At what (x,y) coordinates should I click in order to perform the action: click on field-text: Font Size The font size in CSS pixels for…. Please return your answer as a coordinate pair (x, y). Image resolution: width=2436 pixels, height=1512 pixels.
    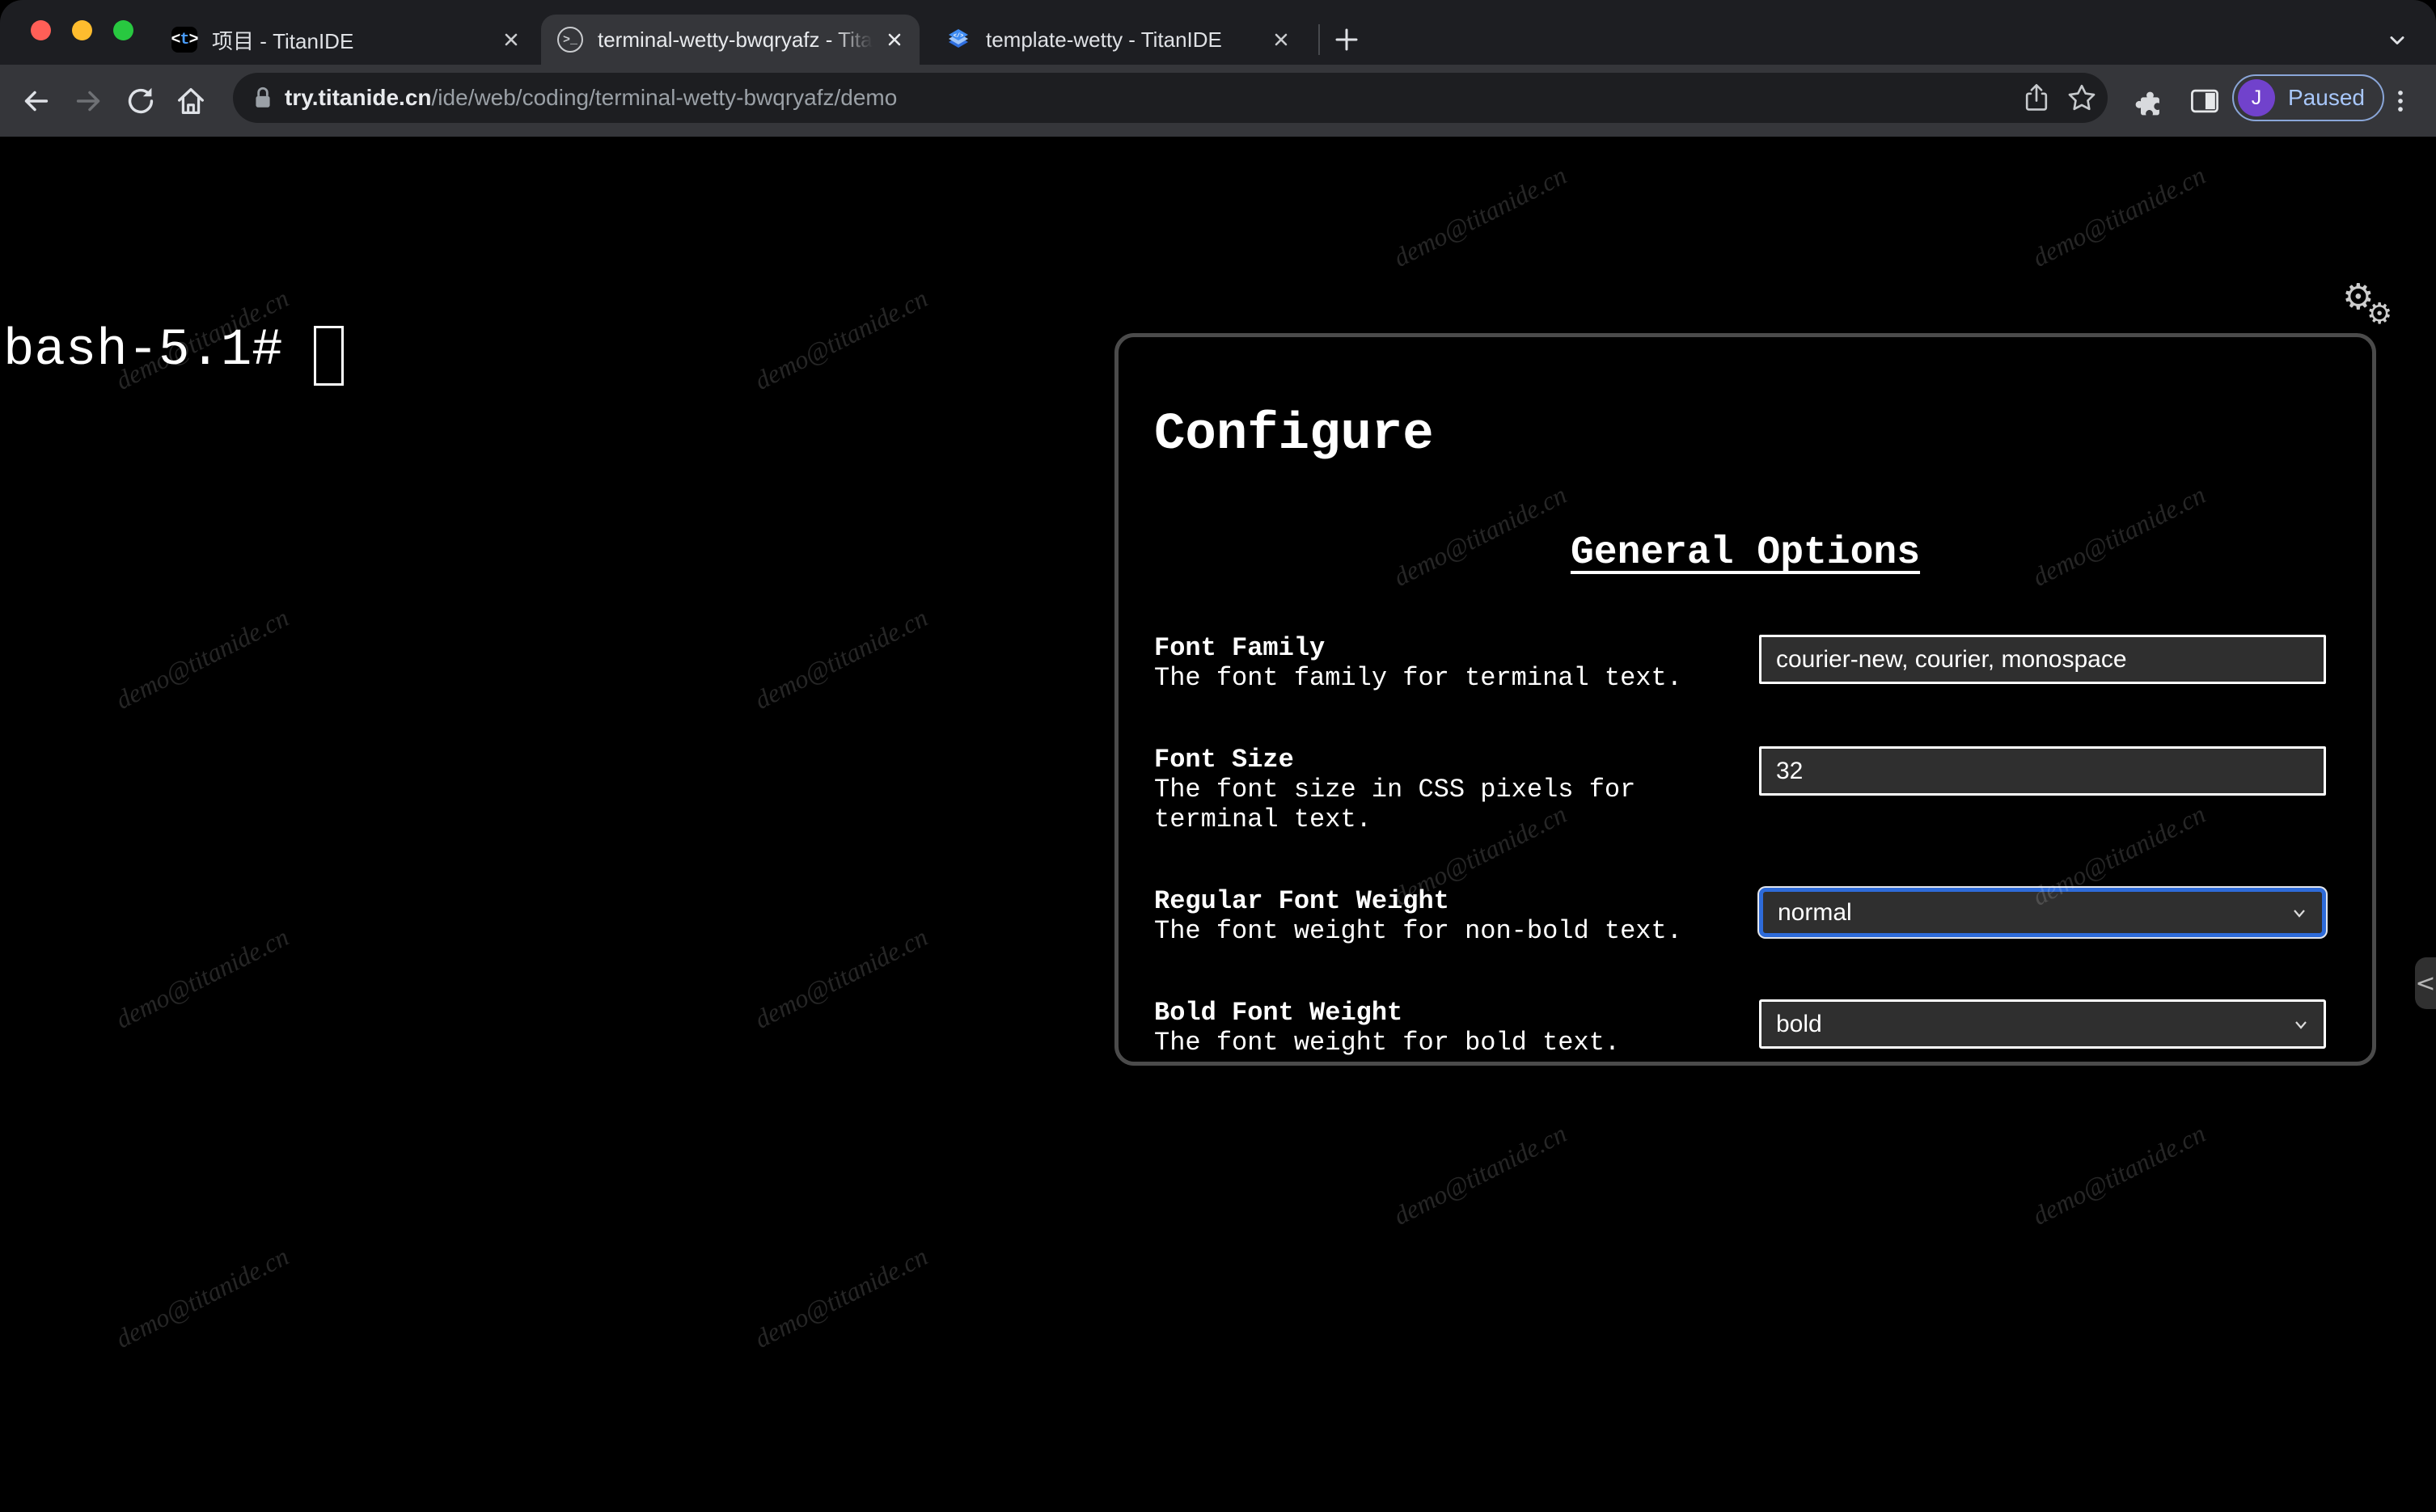
    Looking at the image, I should click on (1456, 789).